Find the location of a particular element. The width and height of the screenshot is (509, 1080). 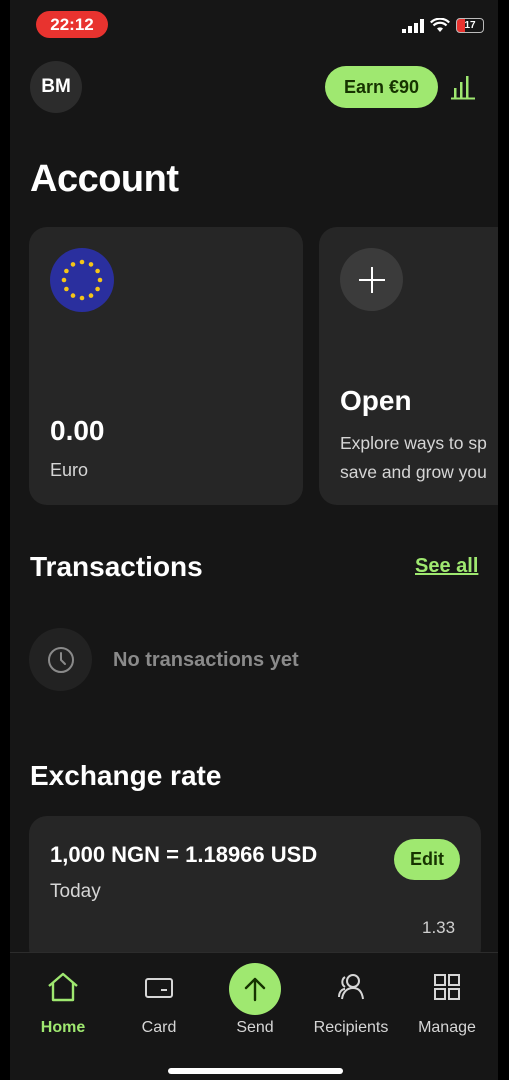

recipients-icon is located at coordinates (351, 987).